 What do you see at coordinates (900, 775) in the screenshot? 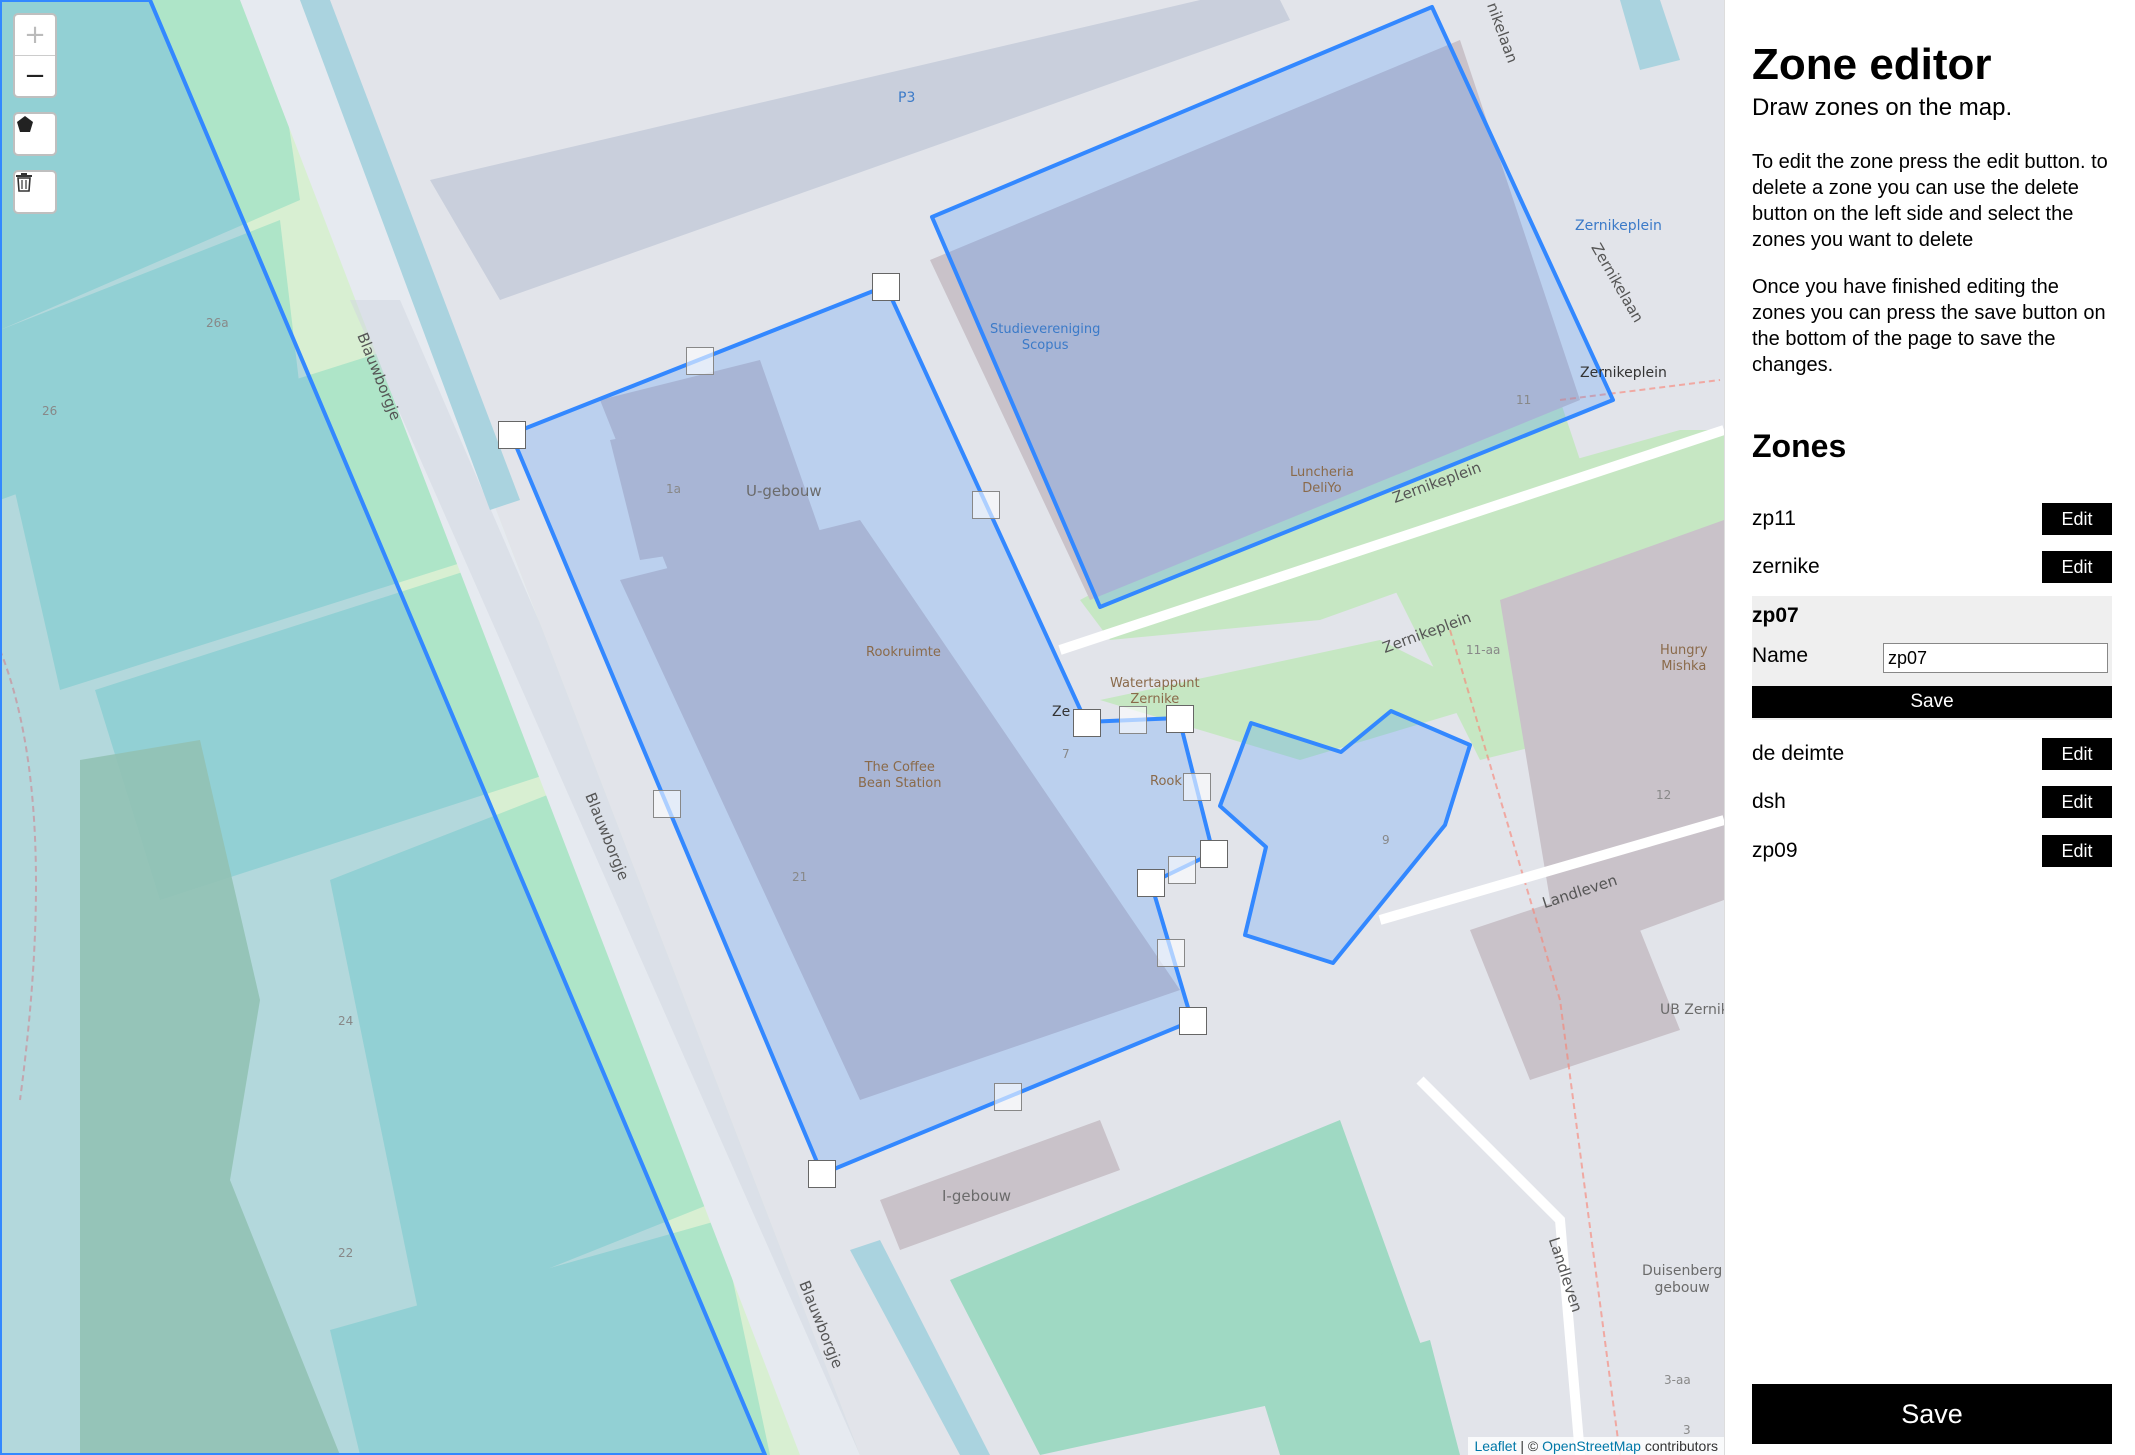
I see `map-label-coffee-bean: The Coffee Bean Station` at bounding box center [900, 775].